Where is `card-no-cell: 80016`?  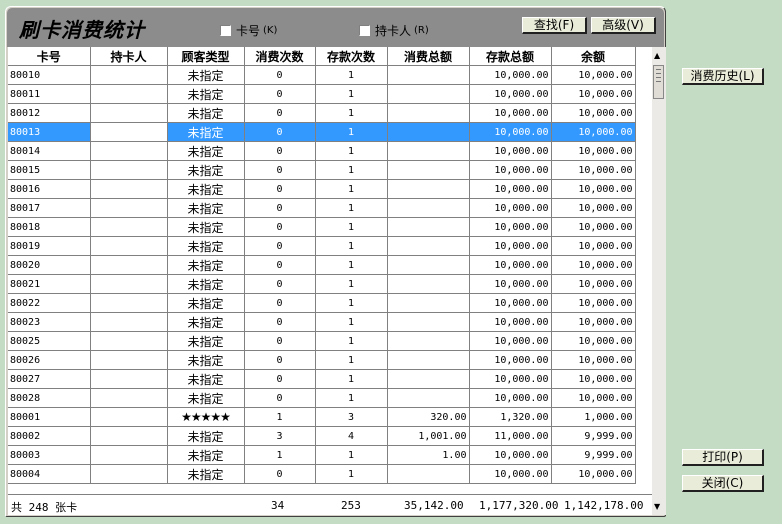 card-no-cell: 80016 is located at coordinates (49, 189).